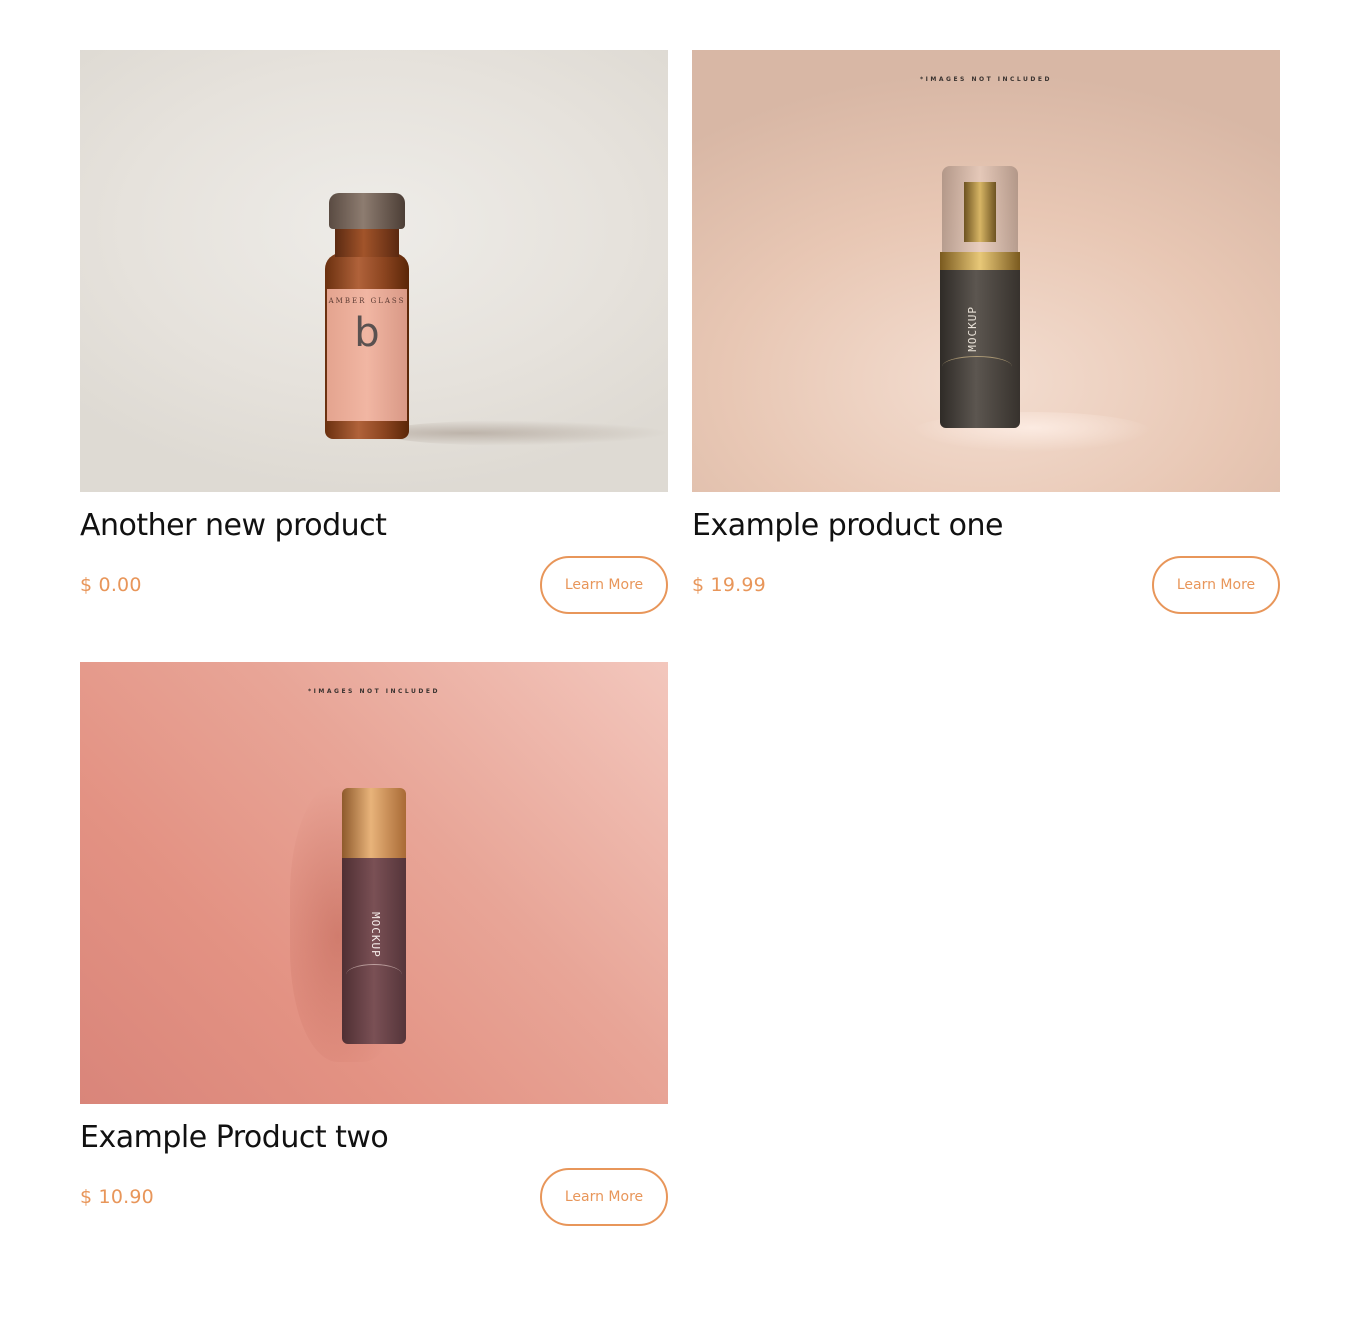 The image size is (1360, 1323). What do you see at coordinates (980, 297) in the screenshot?
I see `pump-bottle-illustration: MOCKUP` at bounding box center [980, 297].